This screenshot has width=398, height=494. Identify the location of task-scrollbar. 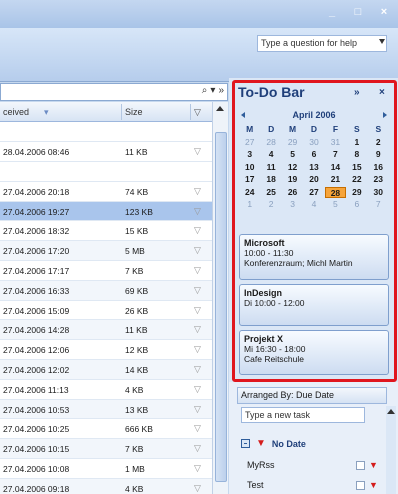
(391, 450).